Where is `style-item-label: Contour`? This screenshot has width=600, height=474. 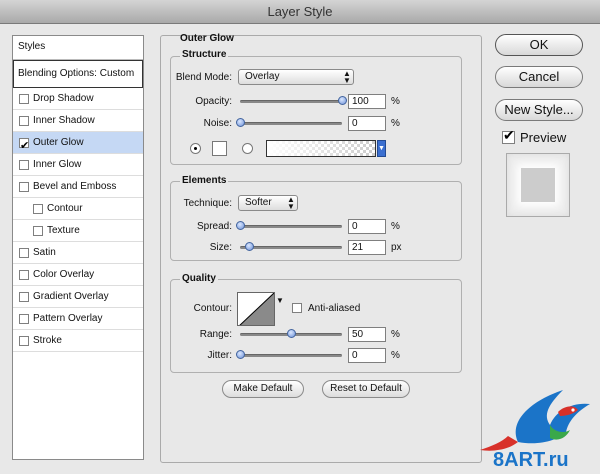
style-item-label: Contour is located at coordinates (65, 208).